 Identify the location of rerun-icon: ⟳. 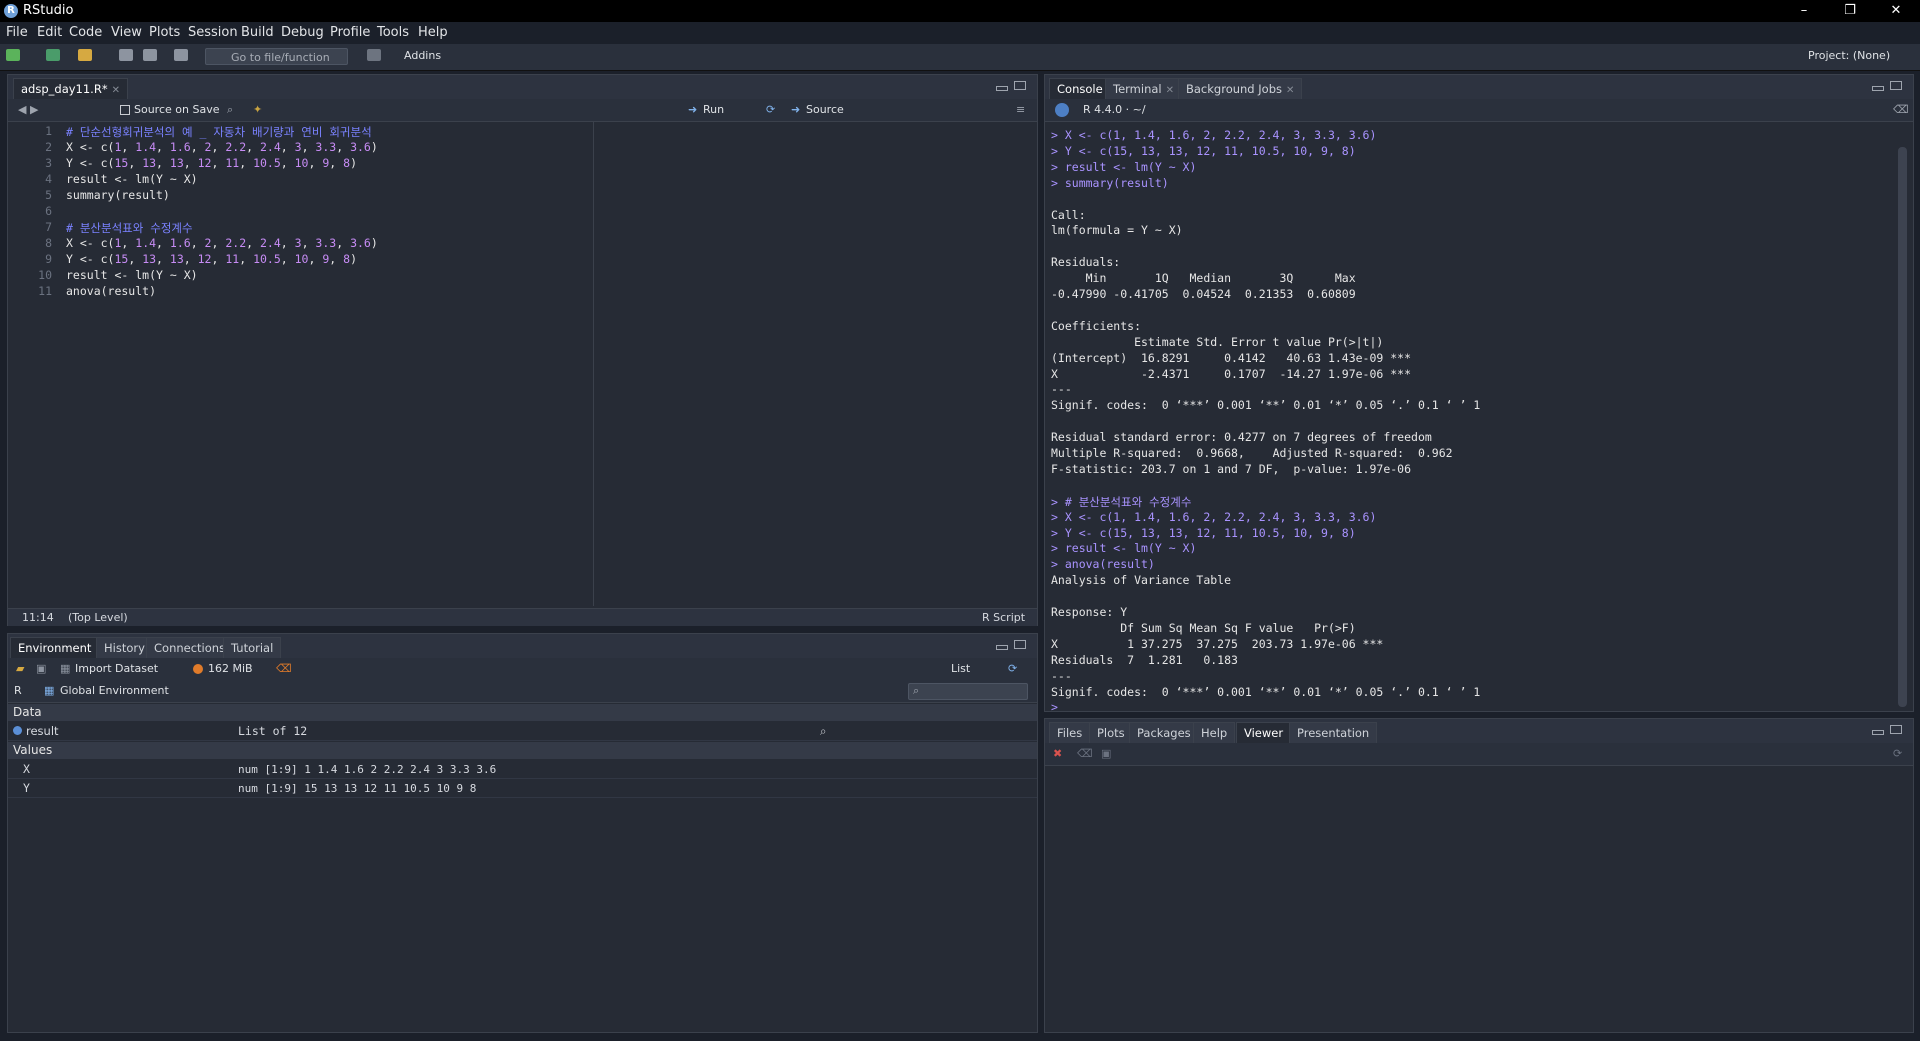
(770, 109).